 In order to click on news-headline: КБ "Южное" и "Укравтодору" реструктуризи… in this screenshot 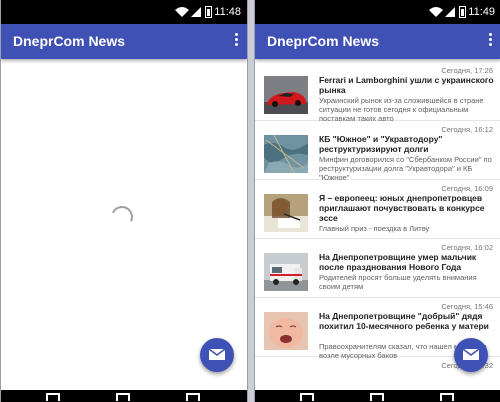, I will do `click(381, 144)`.